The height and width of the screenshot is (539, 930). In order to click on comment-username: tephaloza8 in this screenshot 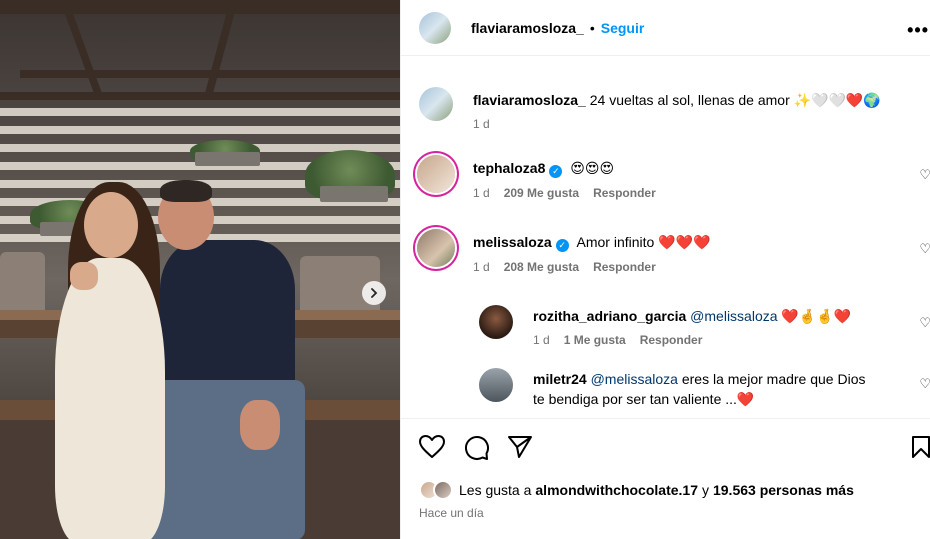, I will do `click(509, 168)`.